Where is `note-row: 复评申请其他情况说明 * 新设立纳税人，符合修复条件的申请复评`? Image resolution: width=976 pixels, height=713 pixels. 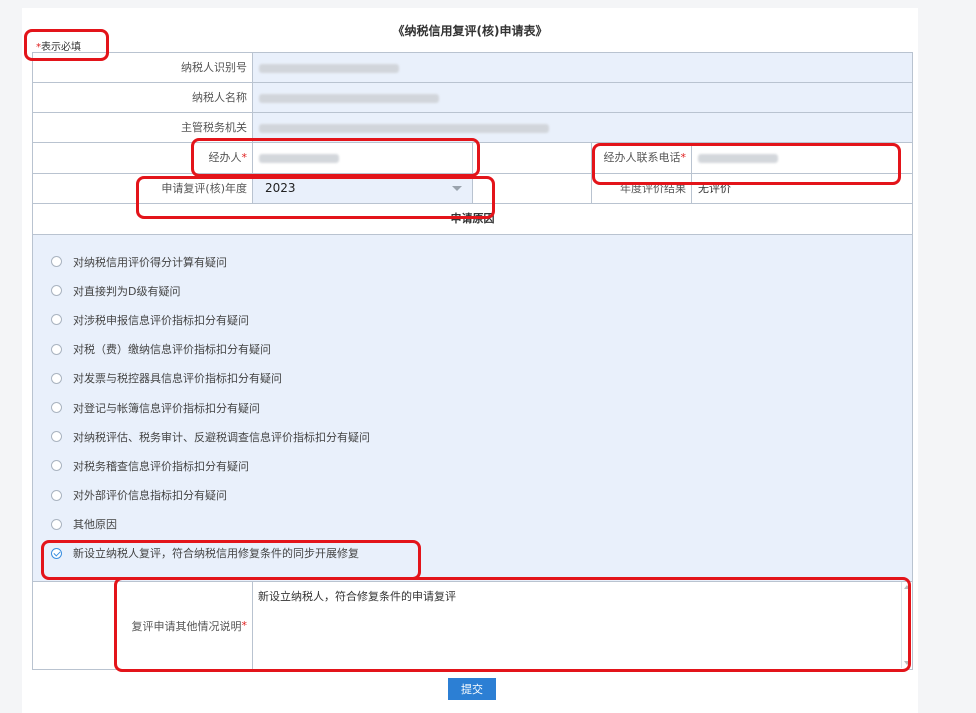
note-row: 复评申请其他情况说明 * 新设立纳税人，符合修复条件的申请复评 is located at coordinates (472, 626).